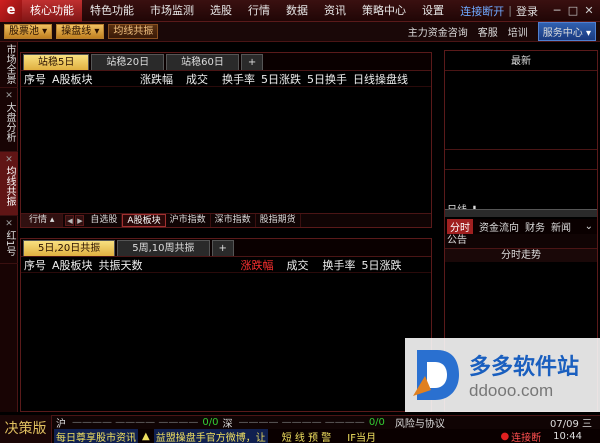  What do you see at coordinates (210, 422) in the screenshot?
I see `sh-count: 0/0` at bounding box center [210, 422].